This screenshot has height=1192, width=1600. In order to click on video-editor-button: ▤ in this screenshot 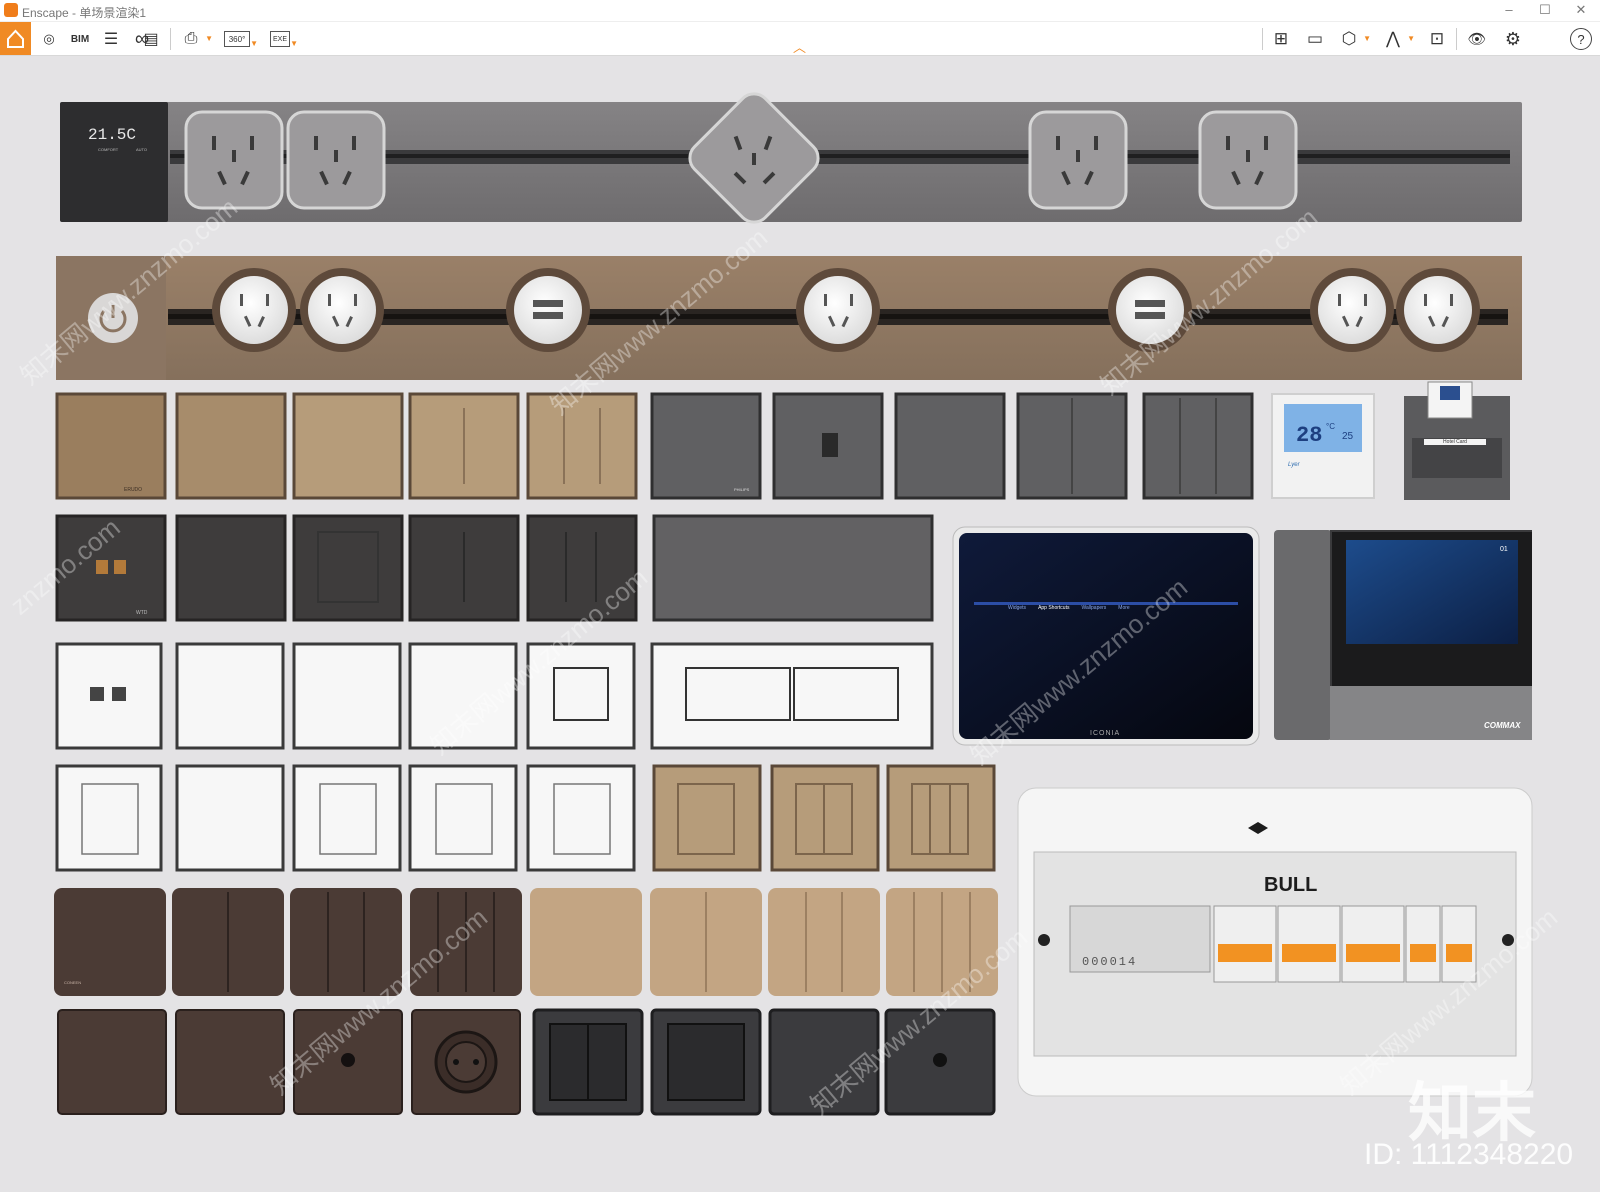, I will do `click(151, 39)`.